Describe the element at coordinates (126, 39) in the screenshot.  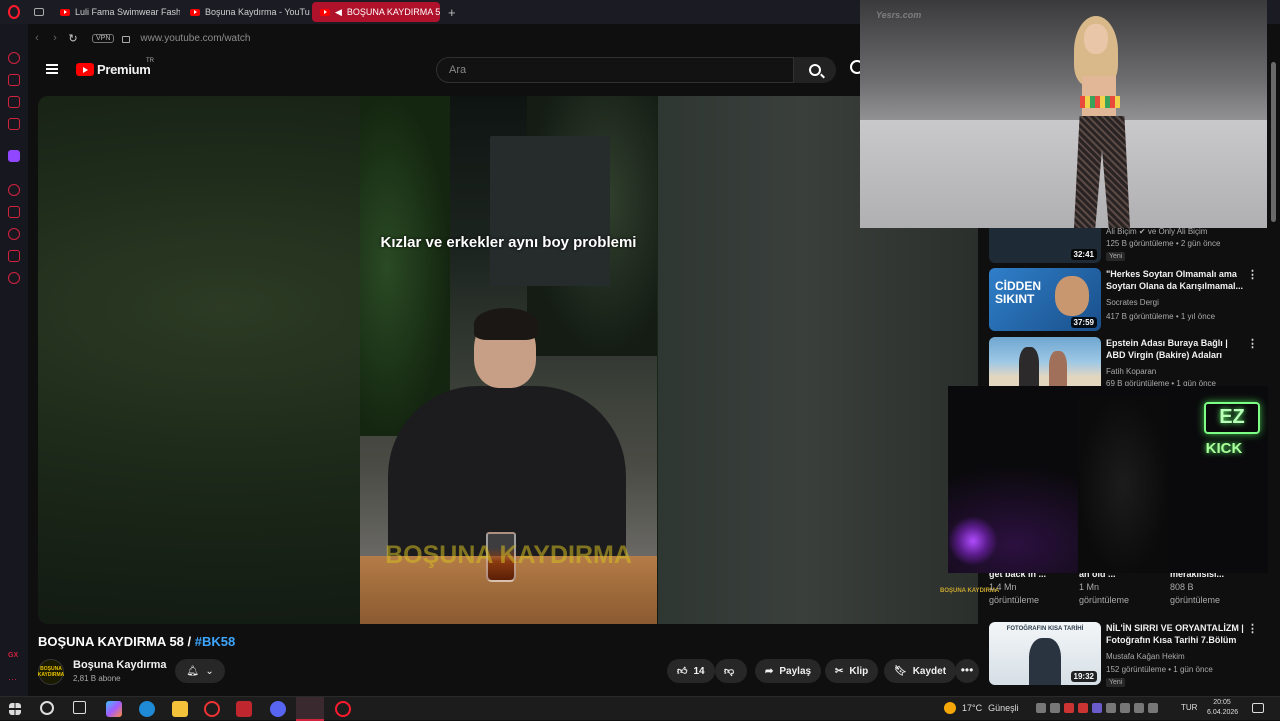
I see `lock-icon` at that location.